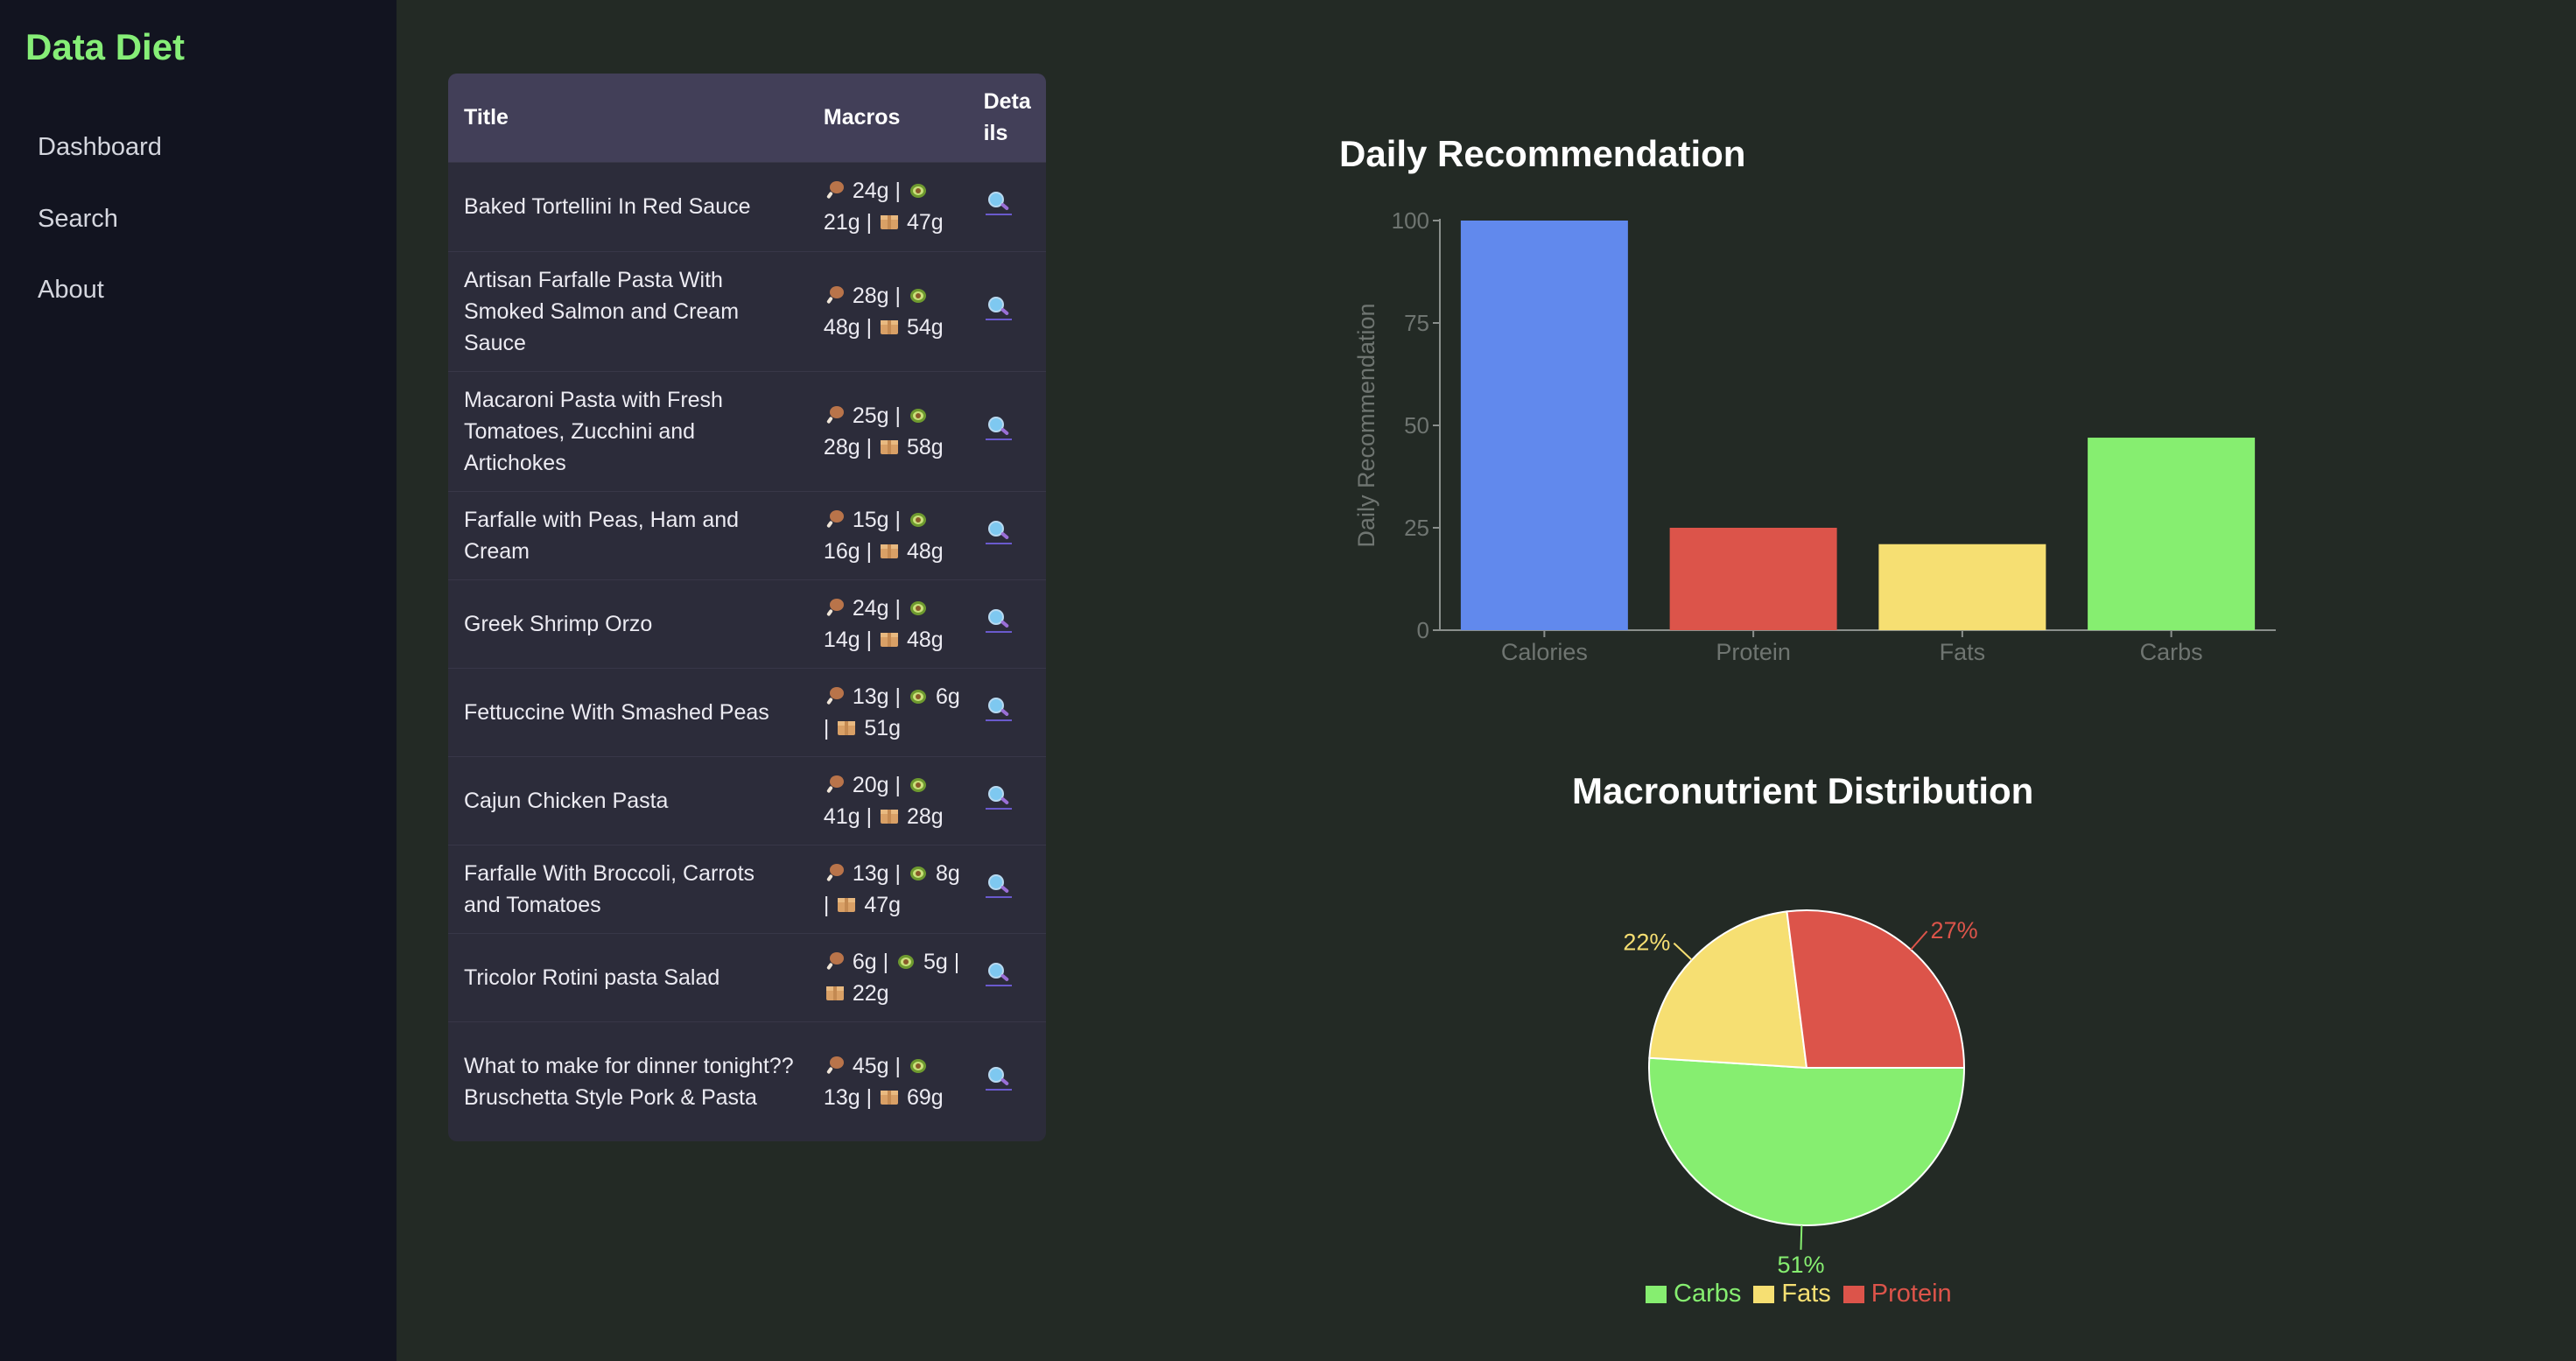 This screenshot has width=2576, height=1361. What do you see at coordinates (870, 519) in the screenshot?
I see `protein-value: 15g` at bounding box center [870, 519].